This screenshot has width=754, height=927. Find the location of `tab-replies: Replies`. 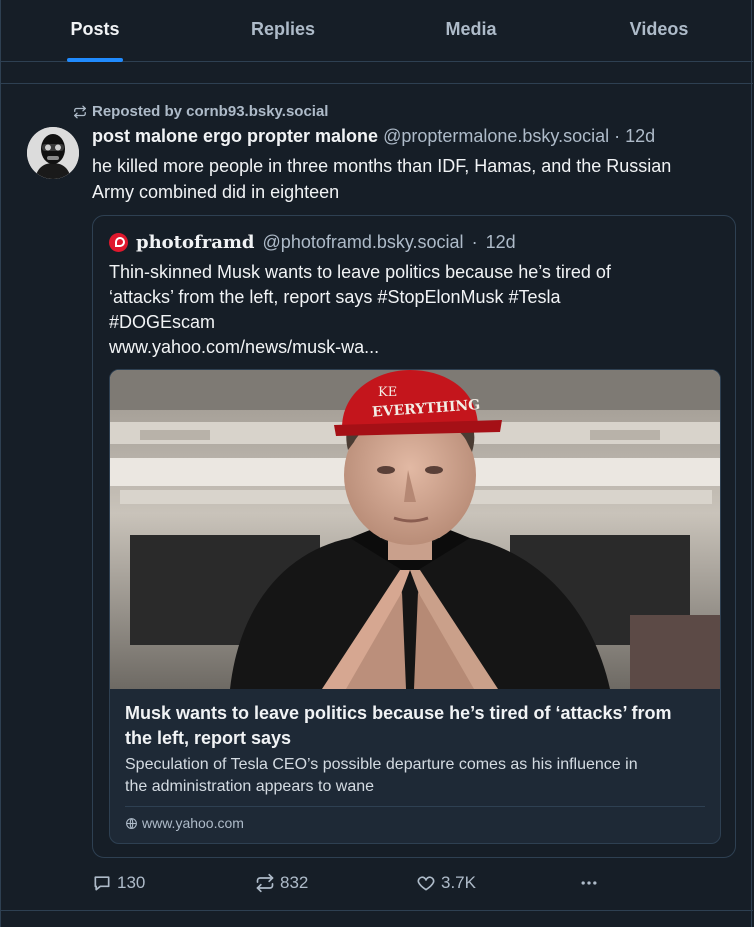

tab-replies: Replies is located at coordinates (283, 31).